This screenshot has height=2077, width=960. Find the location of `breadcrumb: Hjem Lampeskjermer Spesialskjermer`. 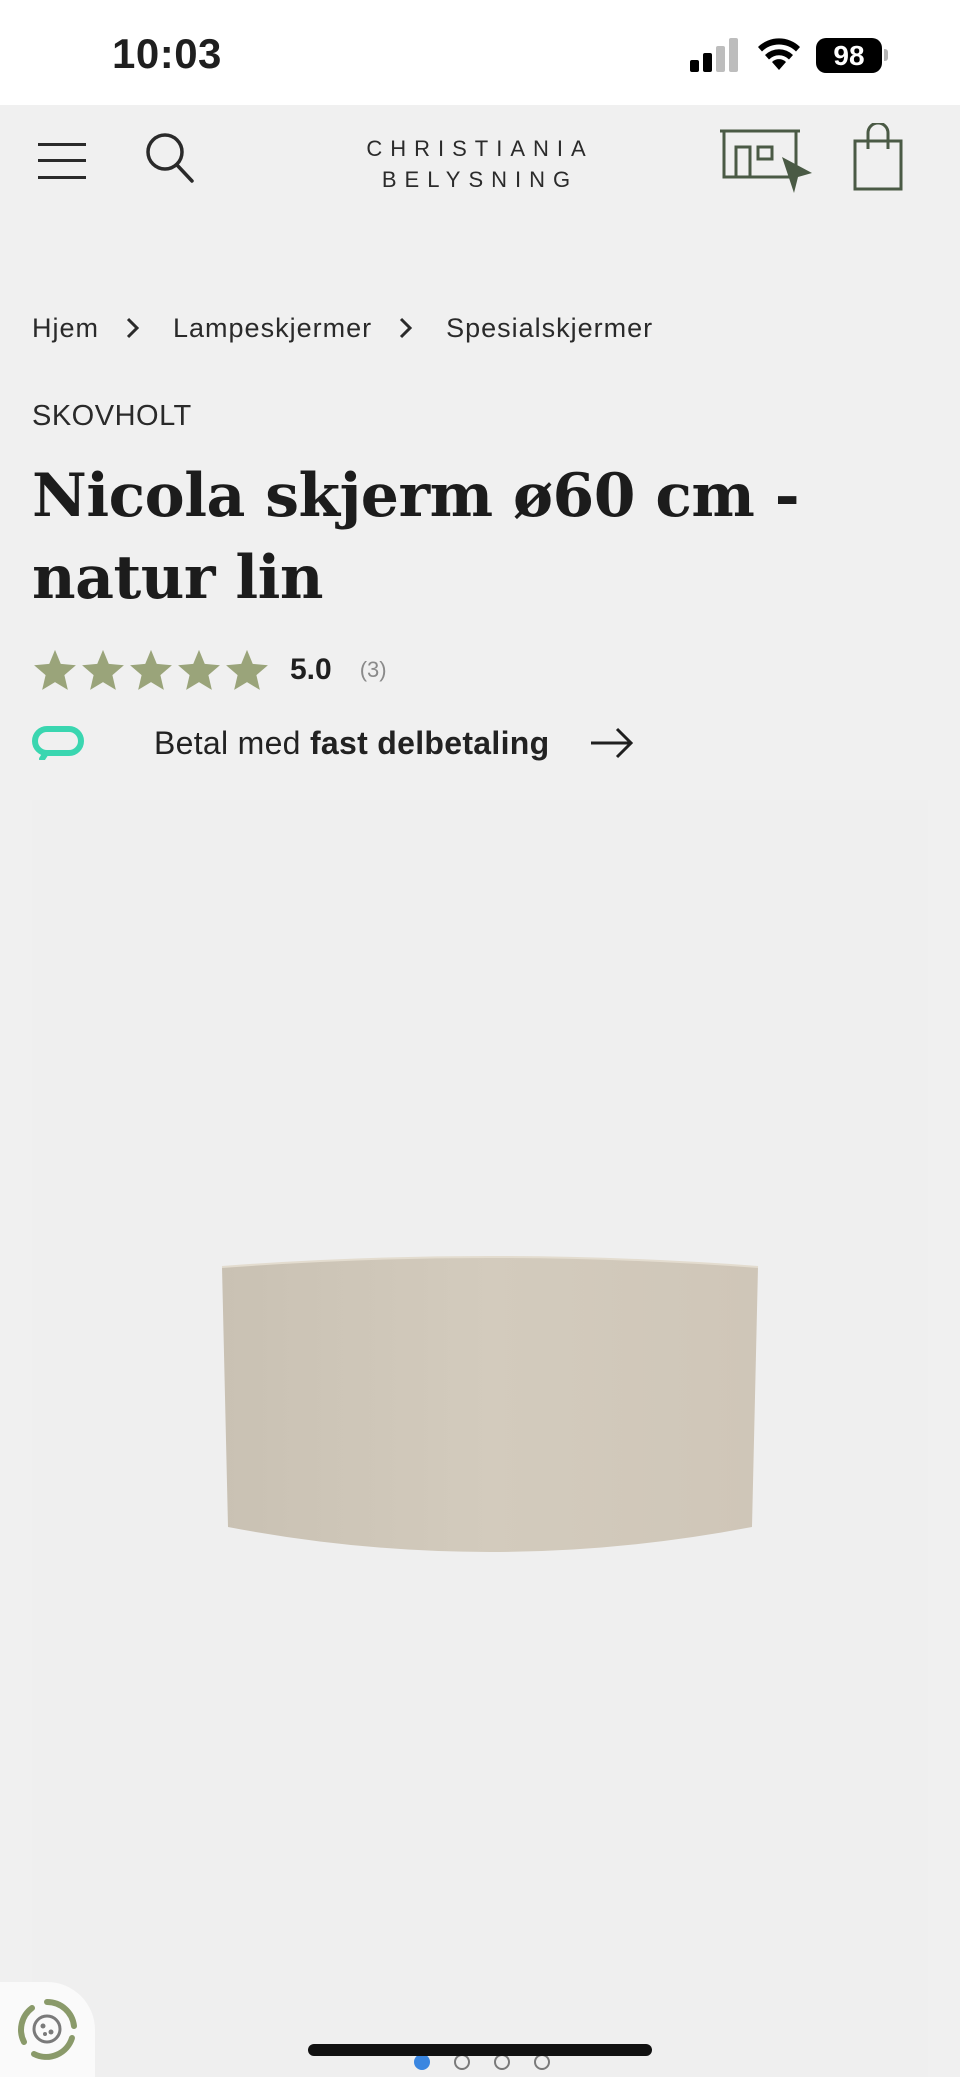

breadcrumb: Hjem Lampeskjermer Spesialskjermer is located at coordinates (342, 328).